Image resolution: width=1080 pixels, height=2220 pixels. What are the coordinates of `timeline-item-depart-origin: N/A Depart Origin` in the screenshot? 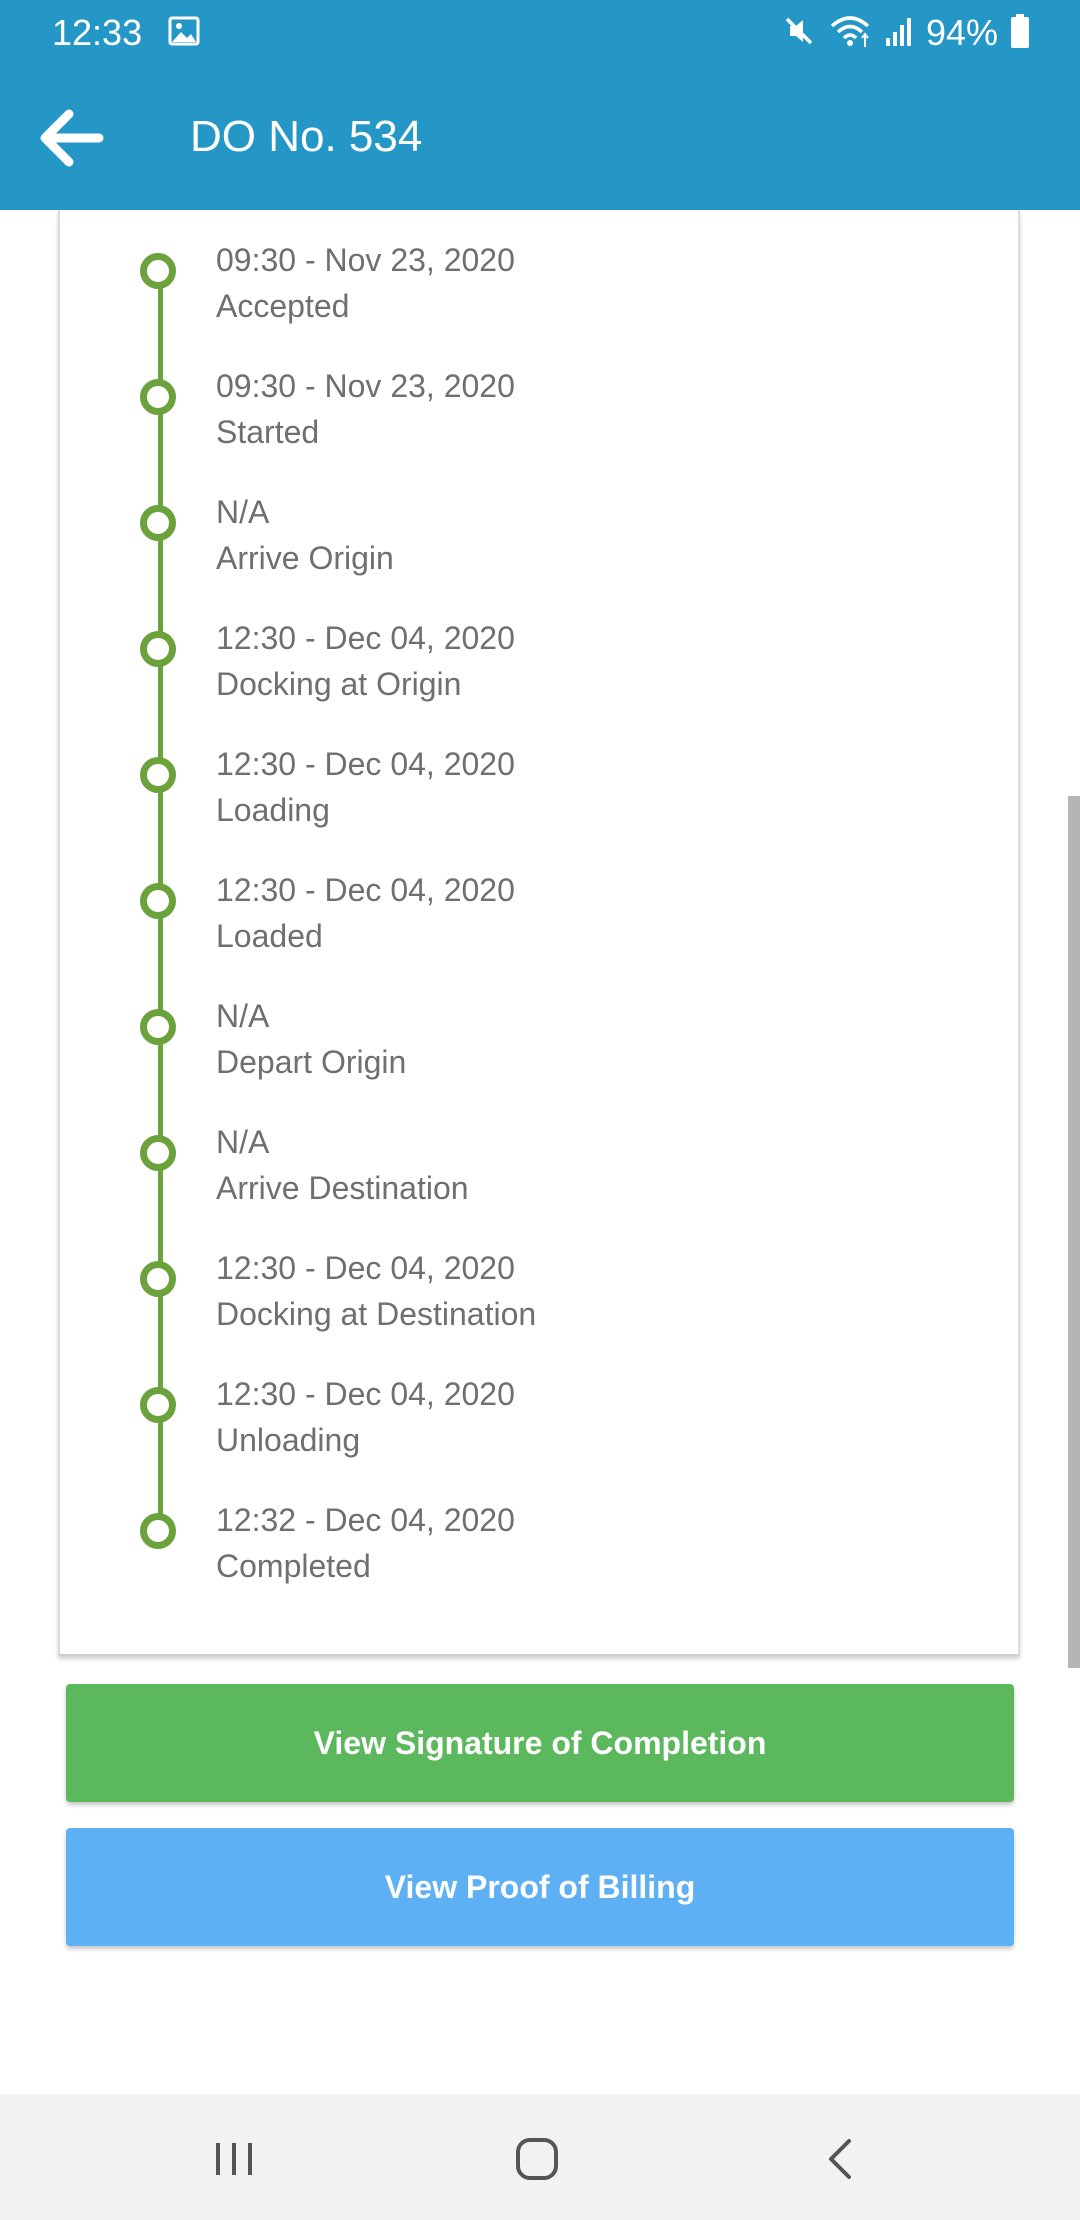 It's located at (510, 1041).